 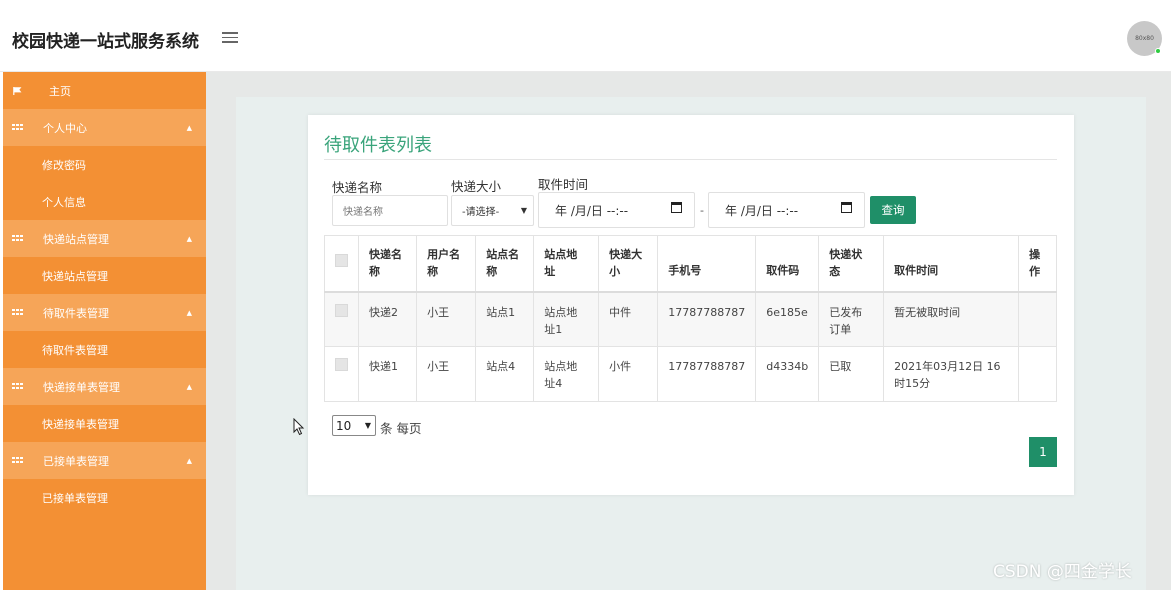 What do you see at coordinates (851, 319) in the screenshot?
I see `table-cell: 已发布订单` at bounding box center [851, 319].